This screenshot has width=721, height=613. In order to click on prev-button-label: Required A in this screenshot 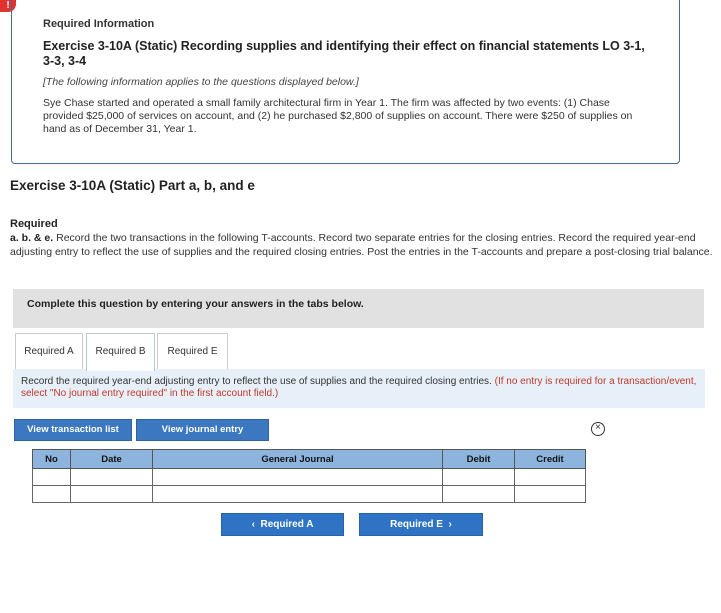, I will do `click(287, 524)`.